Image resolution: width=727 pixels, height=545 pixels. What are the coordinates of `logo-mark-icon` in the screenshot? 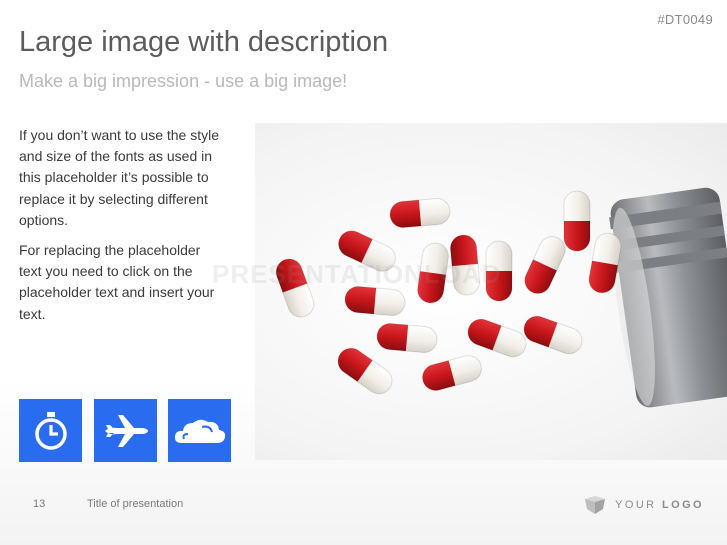 It's located at (595, 505).